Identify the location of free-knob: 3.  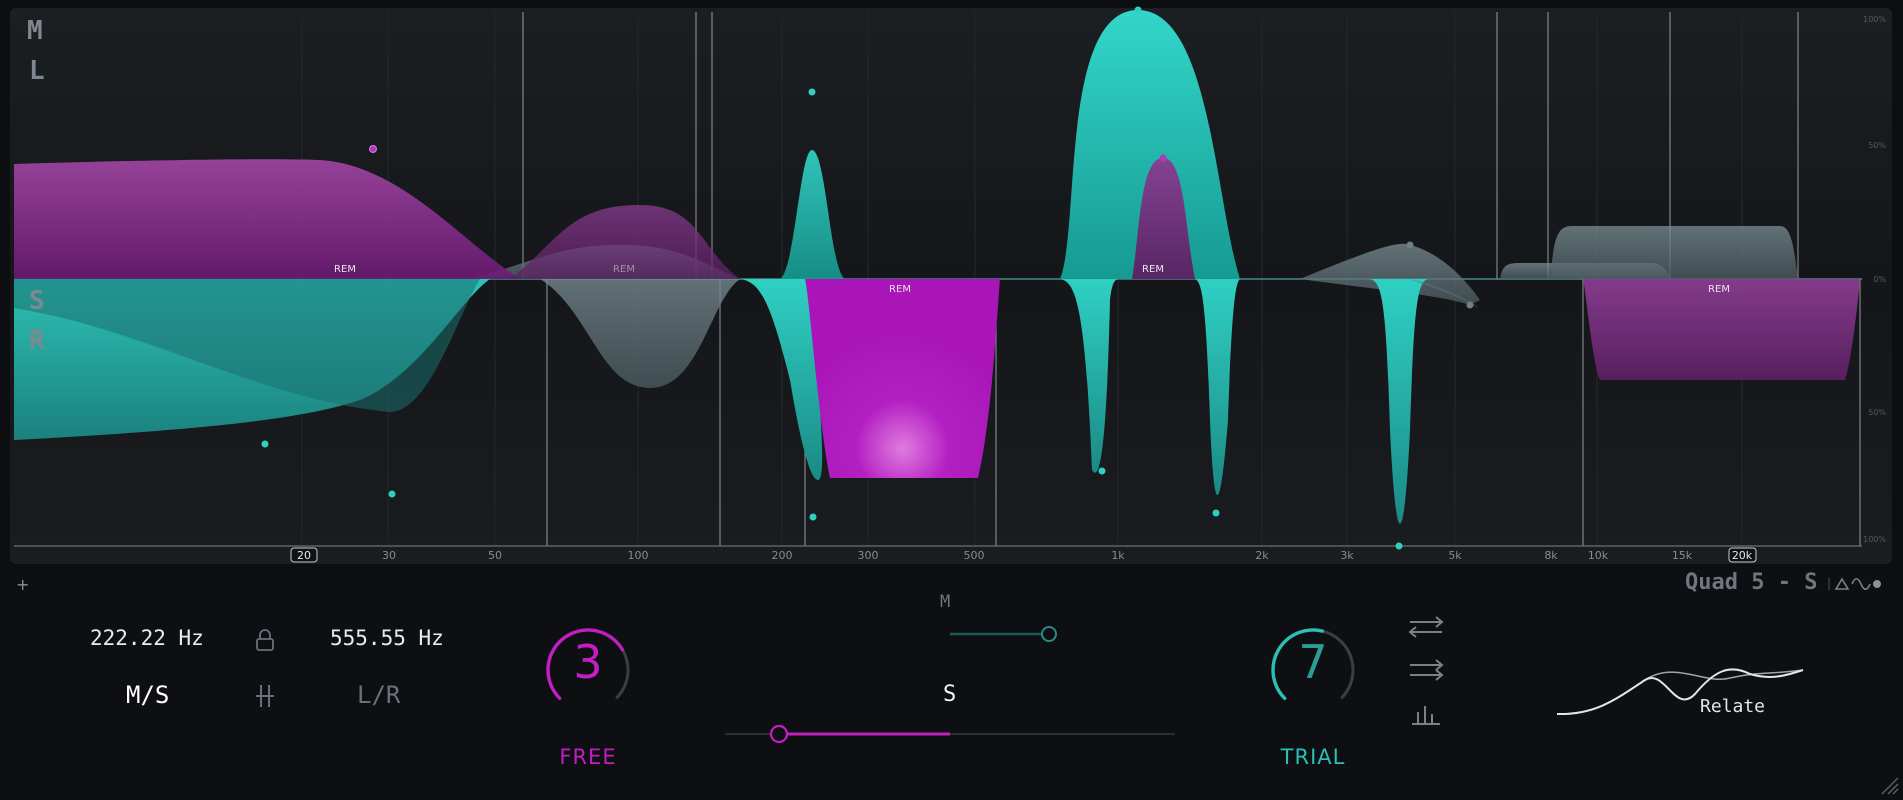
(588, 670).